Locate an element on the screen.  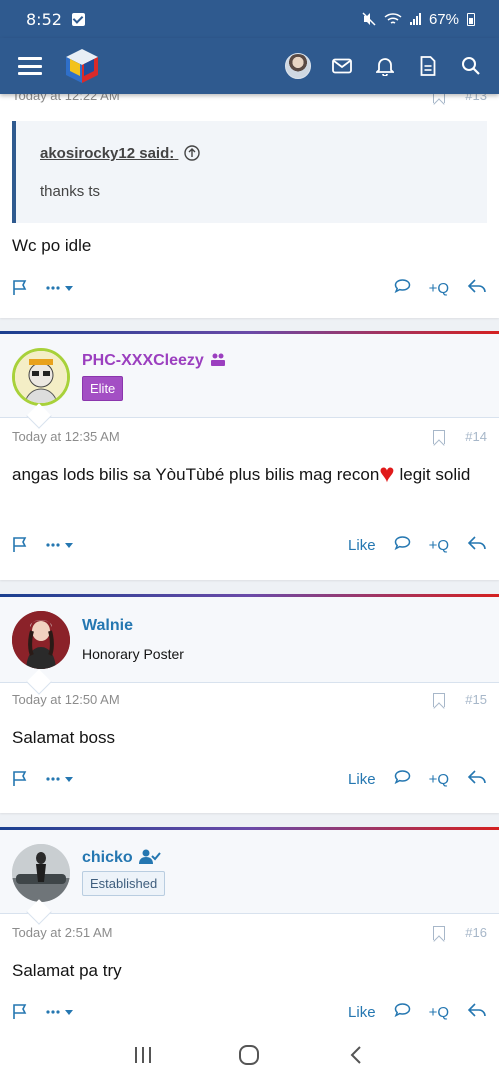
system-nav-bar is located at coordinates (249, 1055).